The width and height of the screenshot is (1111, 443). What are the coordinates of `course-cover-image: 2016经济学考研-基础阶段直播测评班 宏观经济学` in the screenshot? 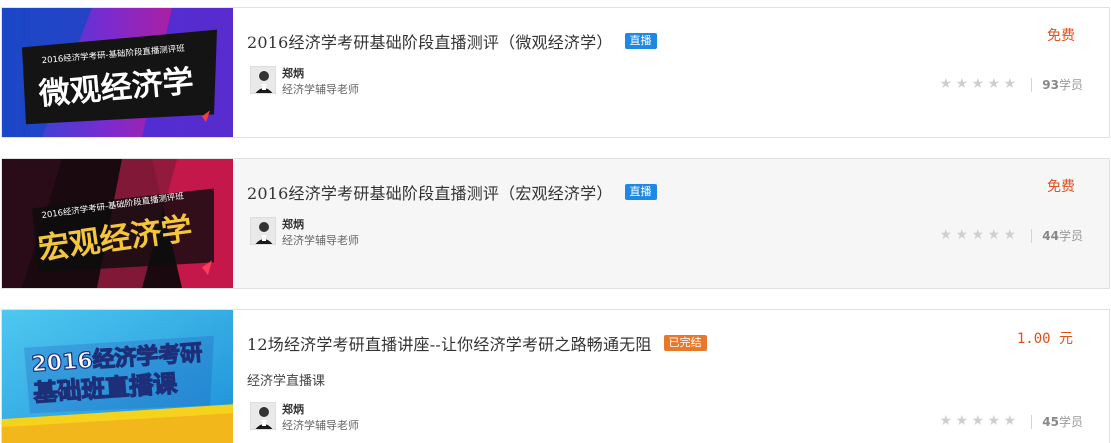 It's located at (117, 223).